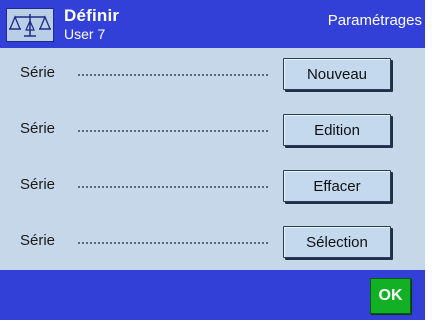 The height and width of the screenshot is (324, 433). I want to click on page-title: Définir, so click(92, 15).